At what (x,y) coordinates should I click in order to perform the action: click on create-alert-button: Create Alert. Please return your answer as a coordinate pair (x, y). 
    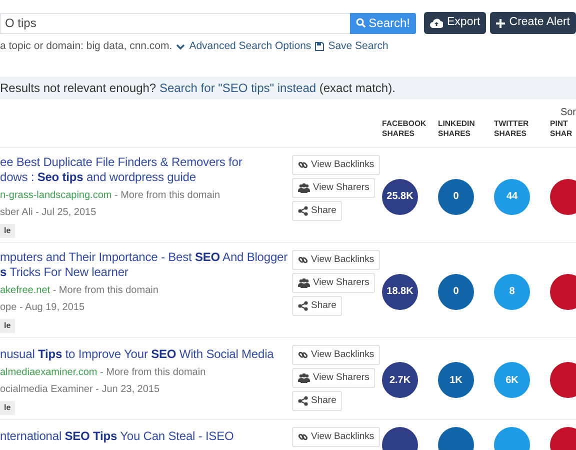
    Looking at the image, I should click on (533, 23).